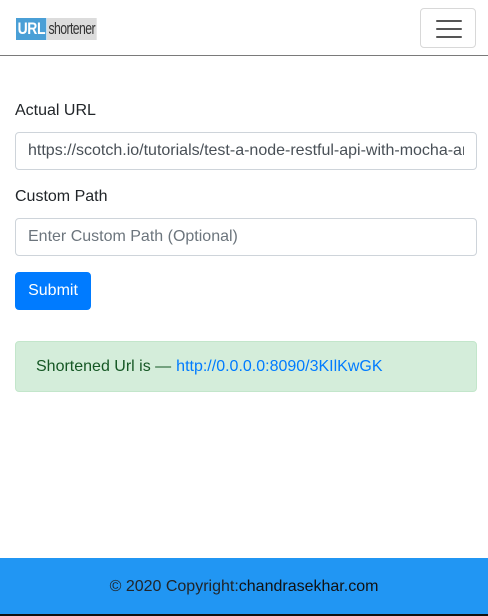  Describe the element at coordinates (31, 29) in the screenshot. I see `logo-url-text: URL` at that location.